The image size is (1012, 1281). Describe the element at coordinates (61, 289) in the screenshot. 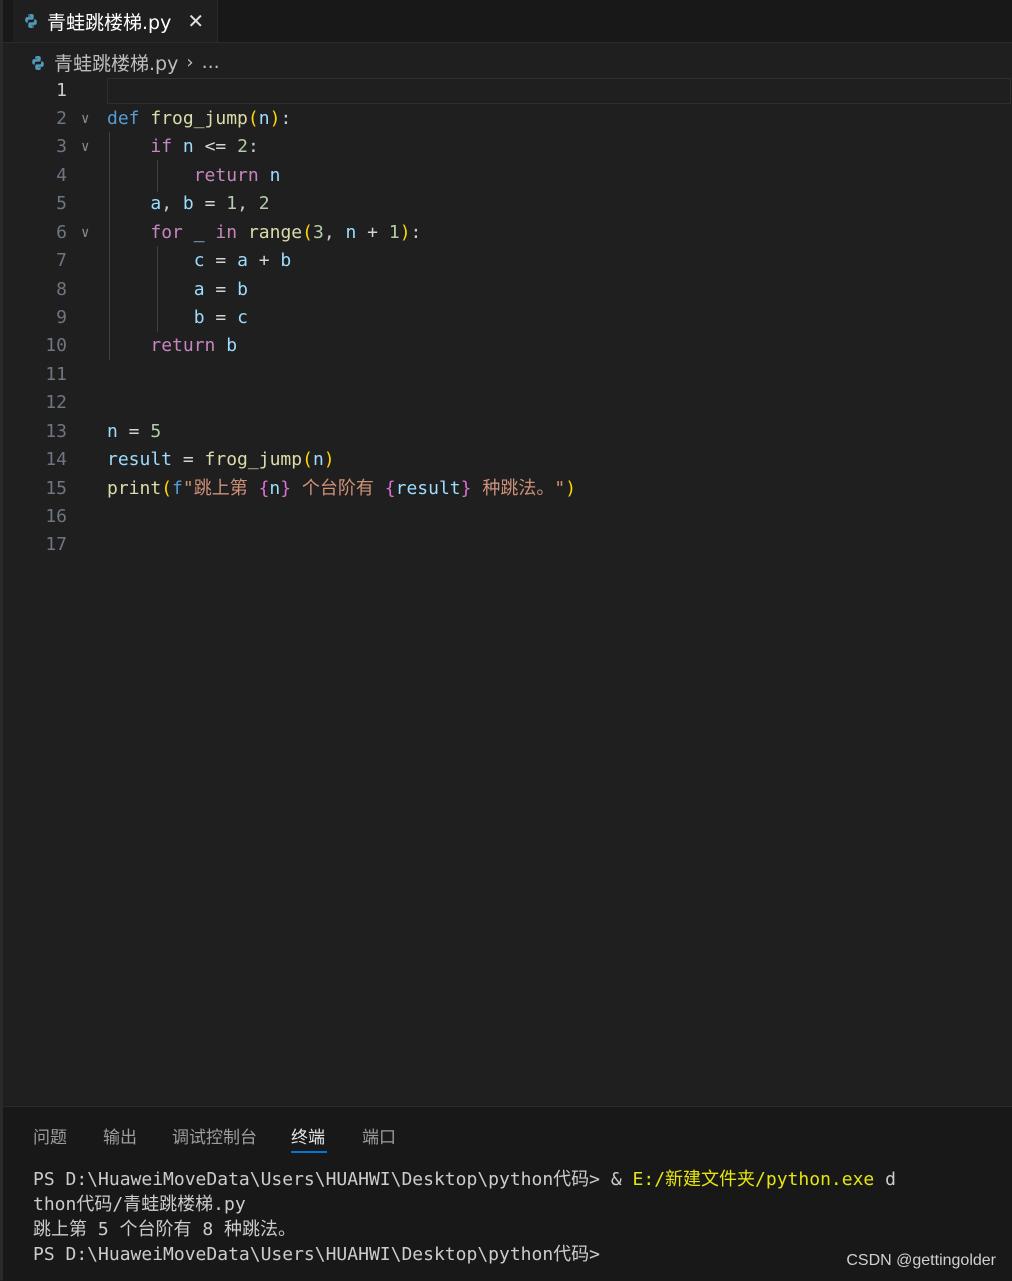

I see `line-number: 8` at that location.